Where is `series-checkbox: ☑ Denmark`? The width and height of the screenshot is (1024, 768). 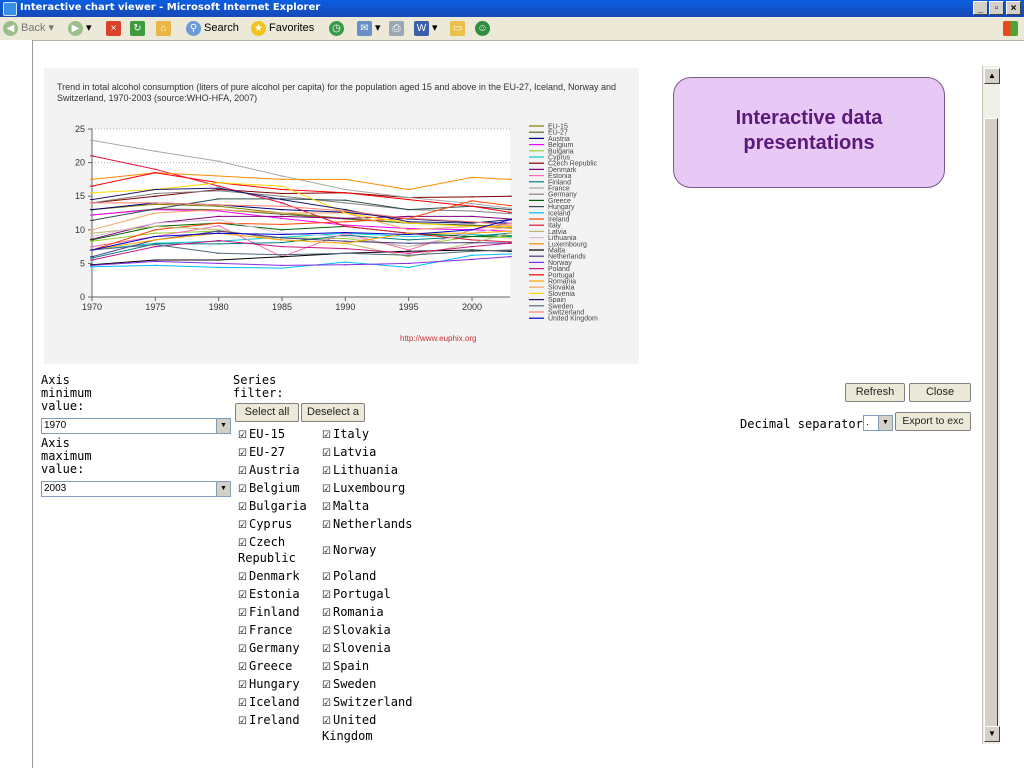 series-checkbox: ☑ Denmark is located at coordinates (269, 577).